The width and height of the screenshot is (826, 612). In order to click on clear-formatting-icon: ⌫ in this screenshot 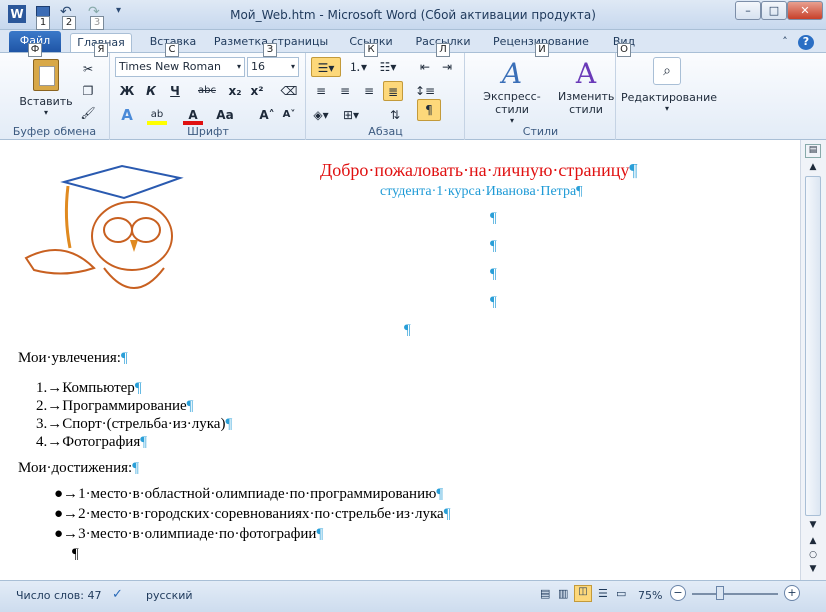, I will do `click(289, 91)`.